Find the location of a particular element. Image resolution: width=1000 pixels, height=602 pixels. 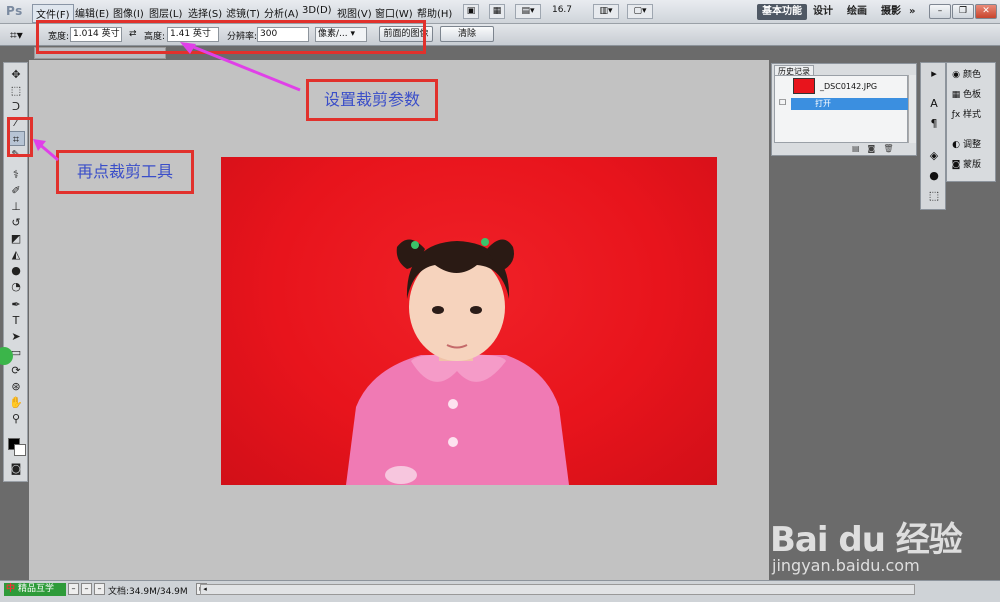

horizontal-scrollbar: ◂ is located at coordinates (557, 589).